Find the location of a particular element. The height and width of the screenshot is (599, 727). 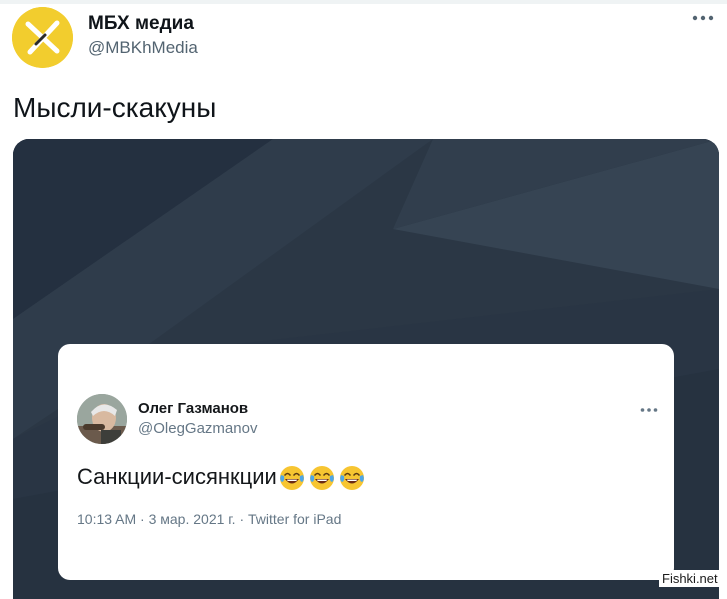

embedded-tweet-text-content: Санкции-сисянкции is located at coordinates (177, 476).